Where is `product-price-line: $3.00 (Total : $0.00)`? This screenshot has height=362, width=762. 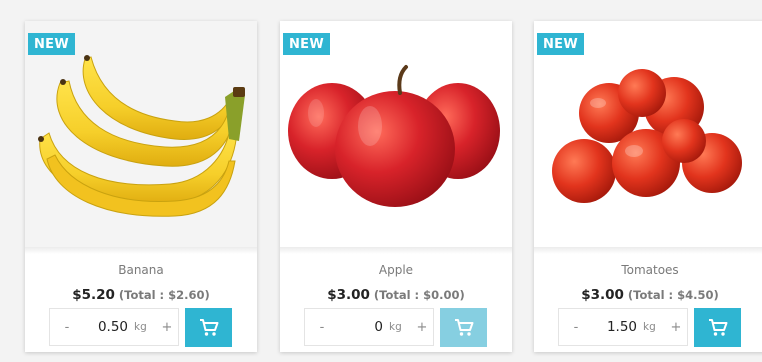 product-price-line: $3.00 (Total : $0.00) is located at coordinates (396, 295).